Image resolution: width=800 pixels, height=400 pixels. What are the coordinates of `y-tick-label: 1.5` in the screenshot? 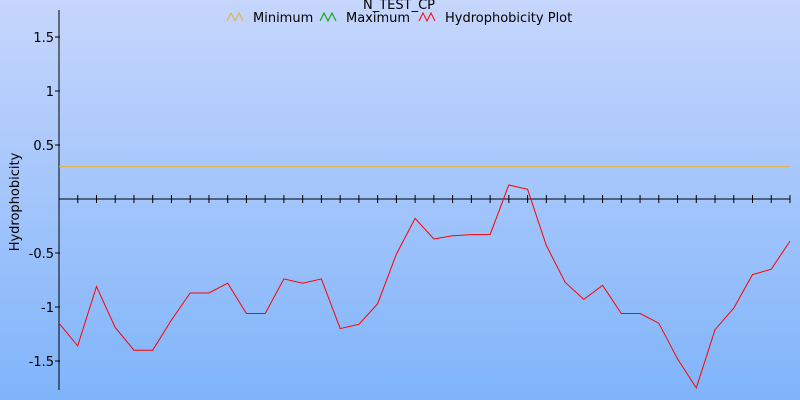 It's located at (43, 38).